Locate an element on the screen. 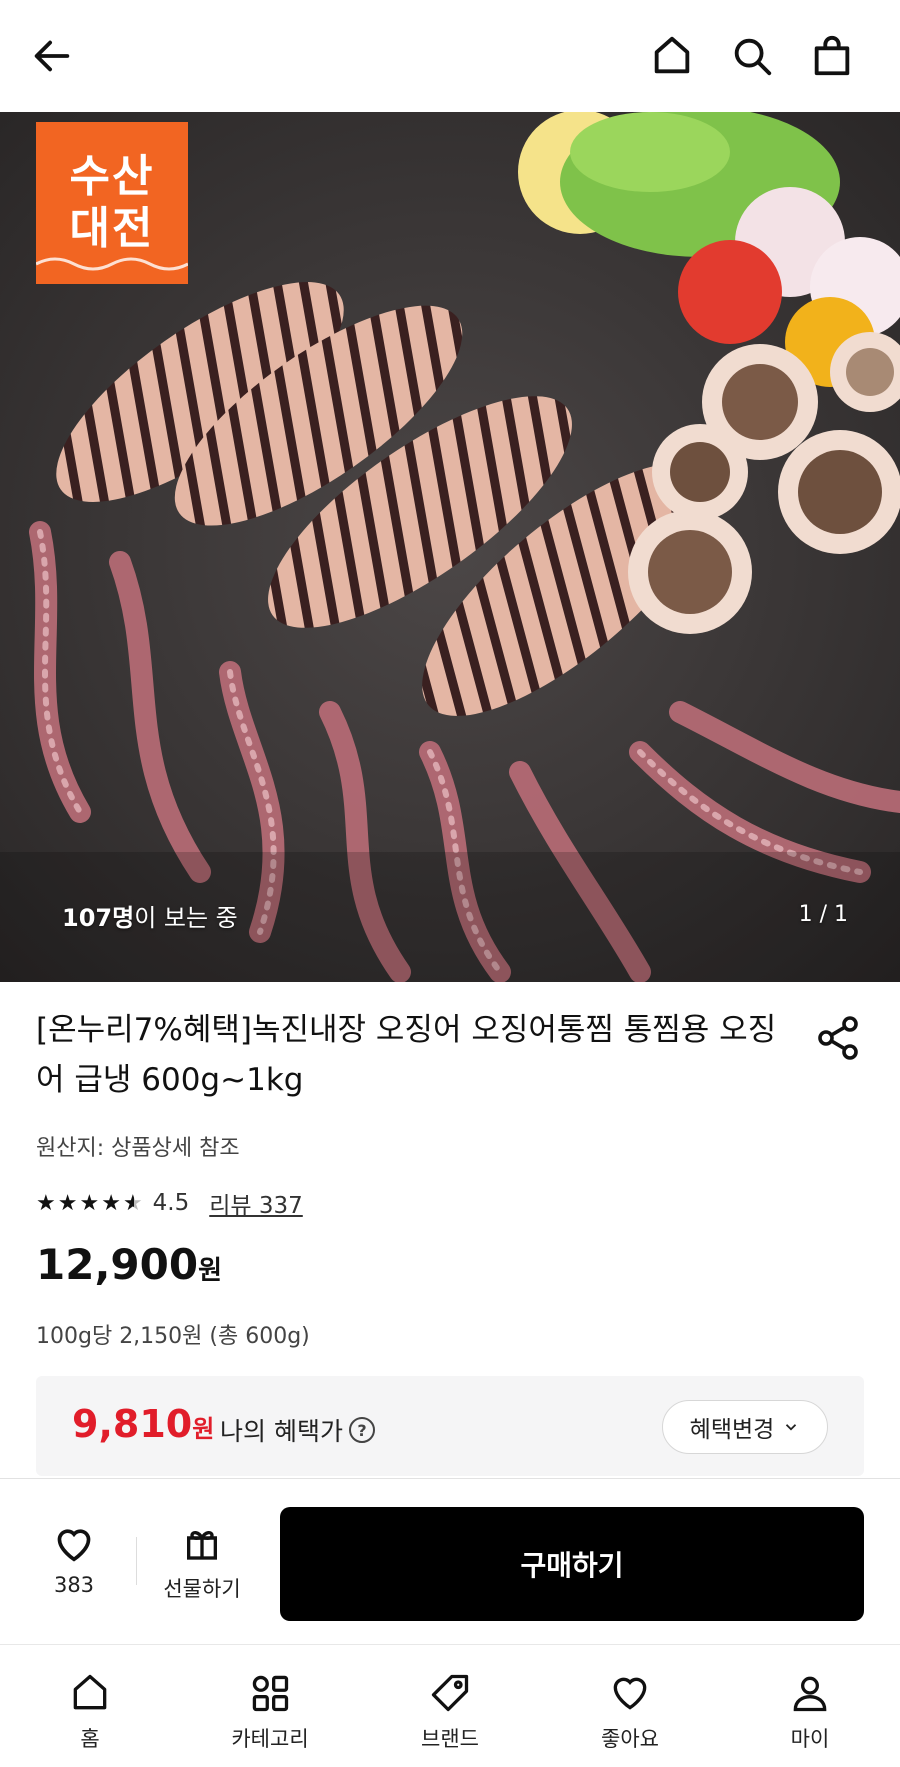  back-icon is located at coordinates (52, 56).